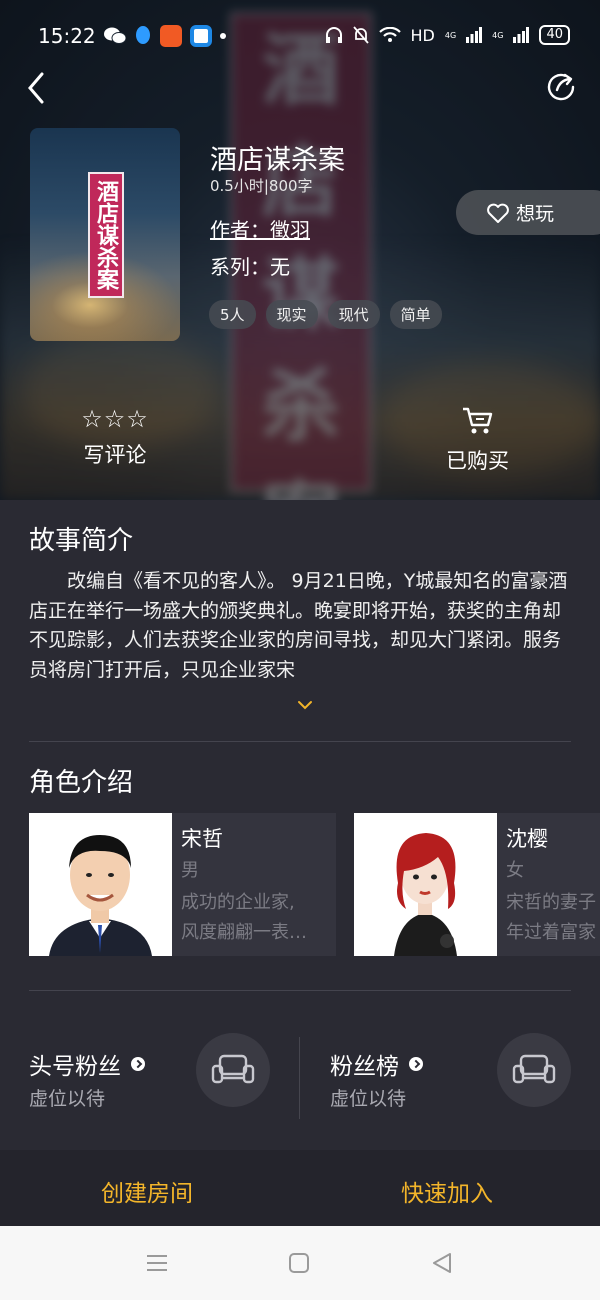 The height and width of the screenshot is (1300, 600). I want to click on system-navigation-bar, so click(300, 1263).